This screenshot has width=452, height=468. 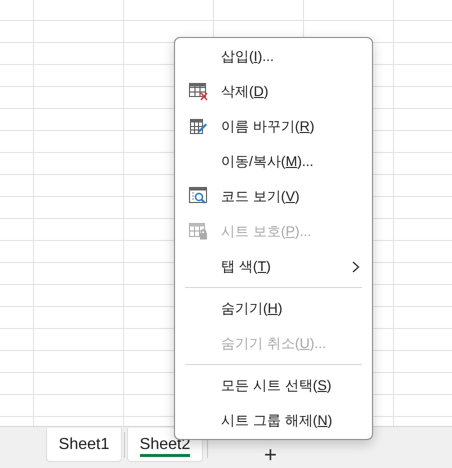 I want to click on menu-item: 탭 색(T), so click(x=273, y=266).